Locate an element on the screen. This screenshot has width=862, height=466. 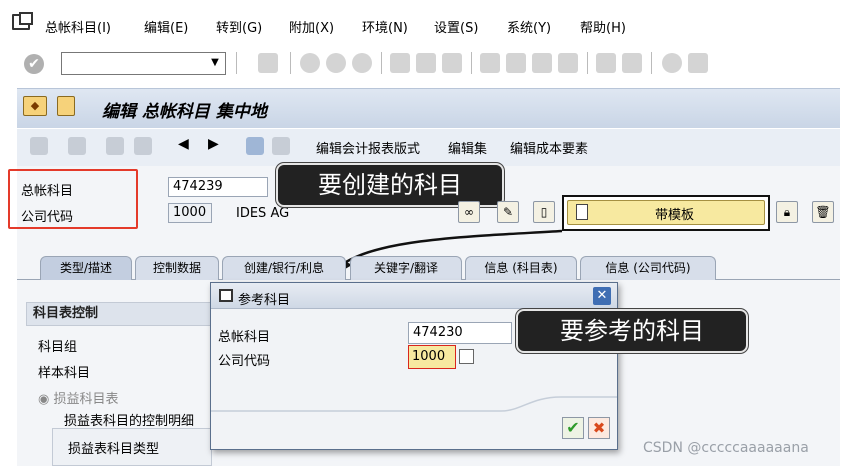
dialog-gl-account-label: 总帐科目 is located at coordinates (244, 337).